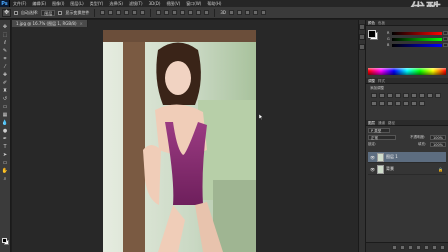 This screenshot has height=252, width=448. I want to click on opacity-field: 100%, so click(438, 137).